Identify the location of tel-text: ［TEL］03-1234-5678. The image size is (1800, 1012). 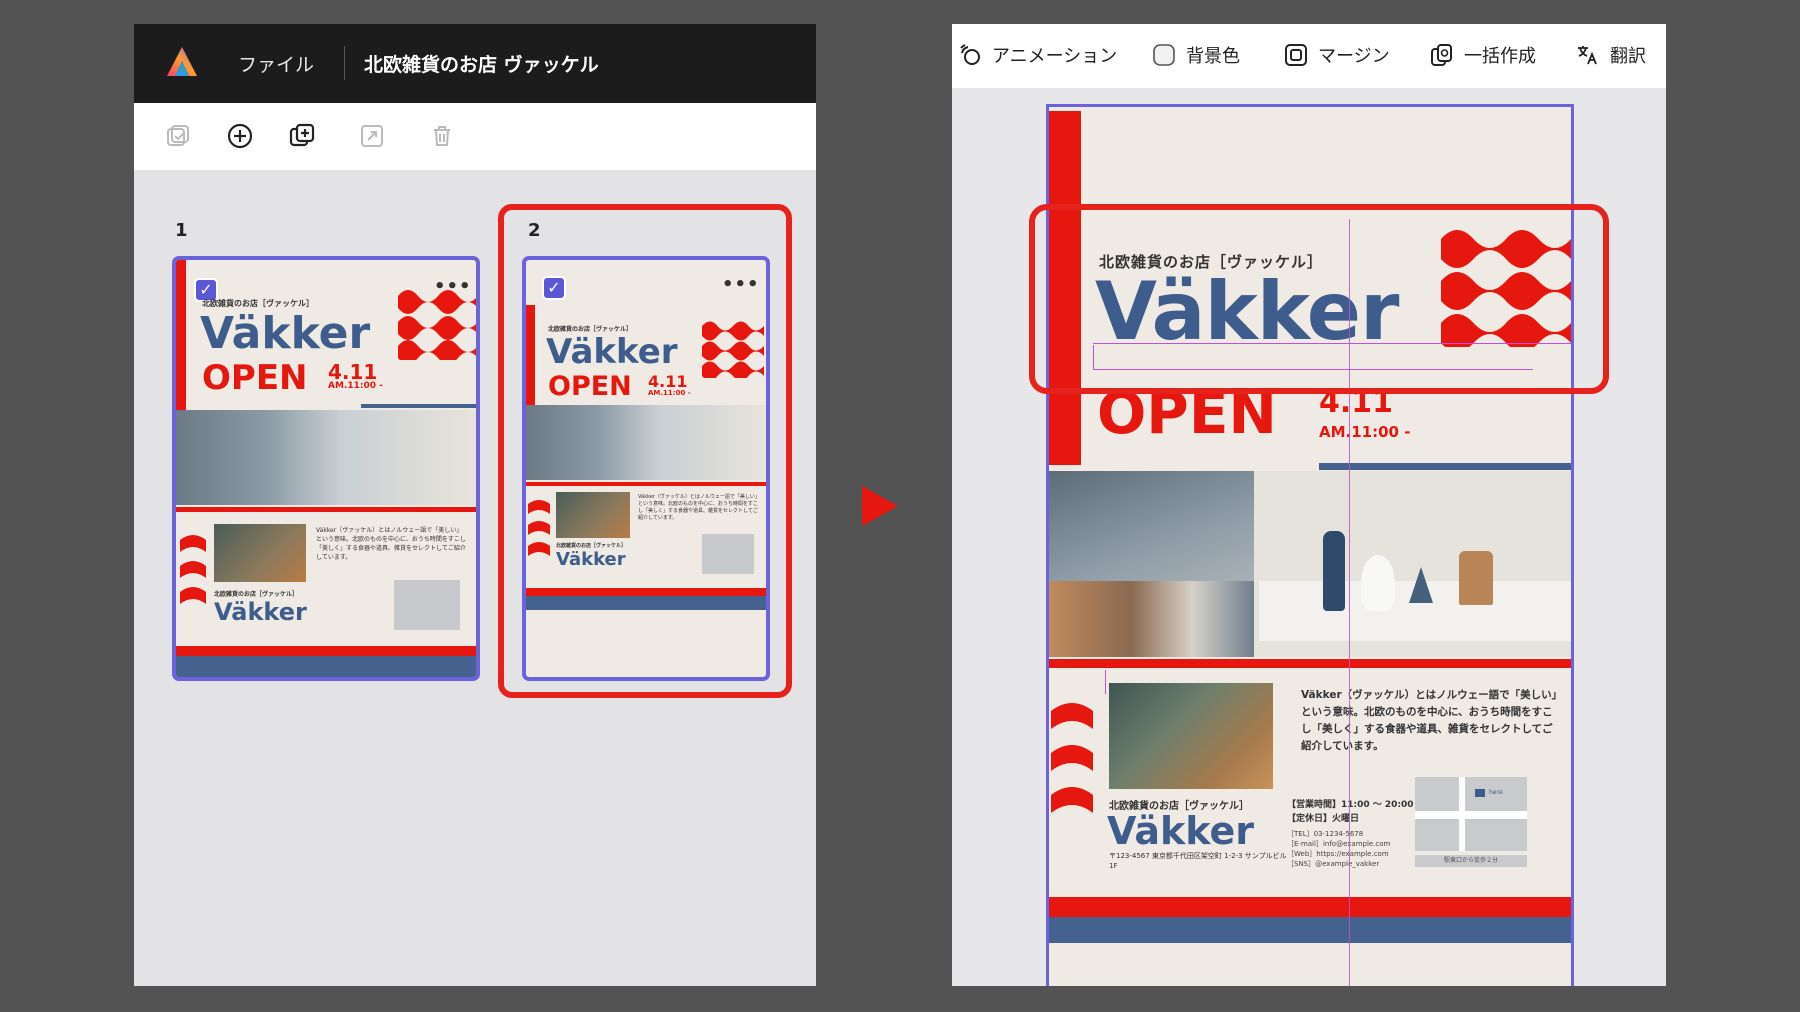
(1325, 834).